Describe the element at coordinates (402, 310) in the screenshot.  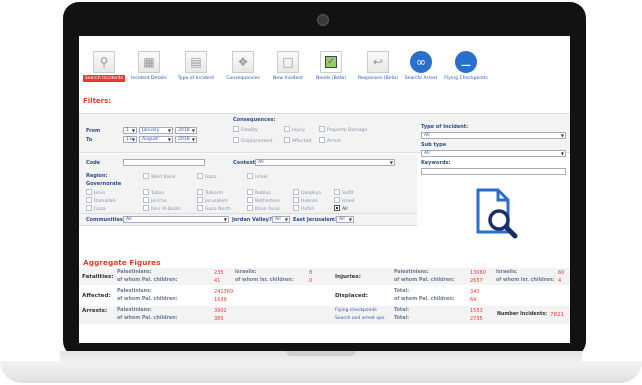
I see `flying-total-label: Total:` at that location.